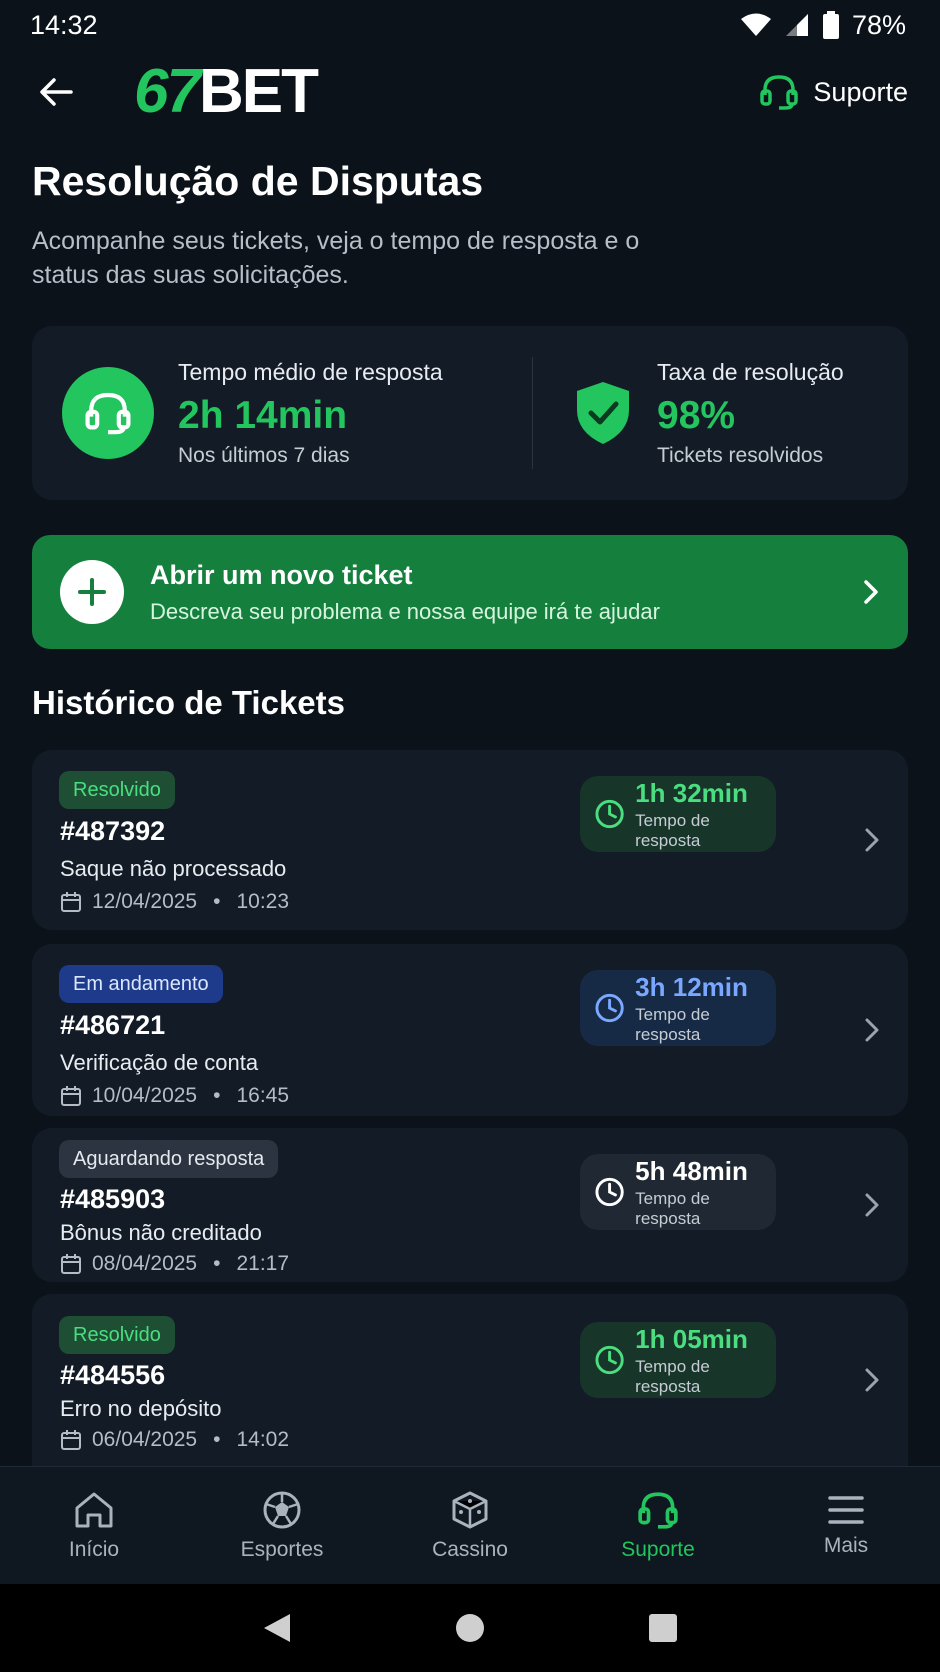  I want to click on menu-icon, so click(846, 1509).